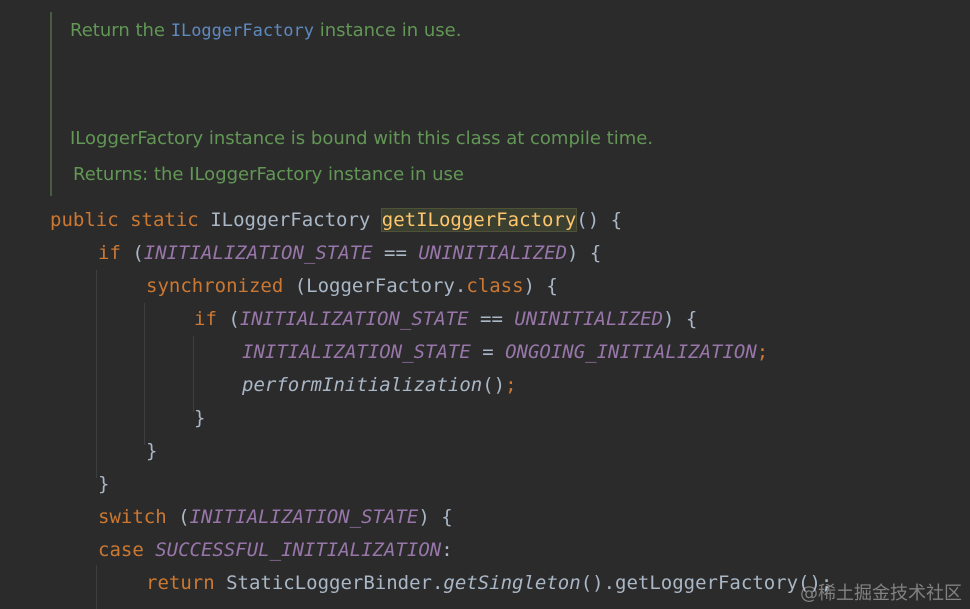 Image resolution: width=970 pixels, height=609 pixels. What do you see at coordinates (121, 550) in the screenshot?
I see `keyword-case: case` at bounding box center [121, 550].